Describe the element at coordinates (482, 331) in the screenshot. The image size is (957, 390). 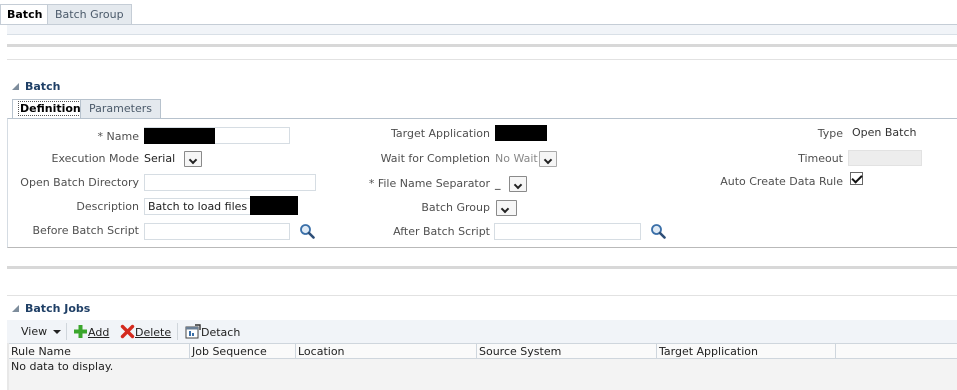
I see `batch-jobs-toolbar: View Add Delete Detach` at that location.